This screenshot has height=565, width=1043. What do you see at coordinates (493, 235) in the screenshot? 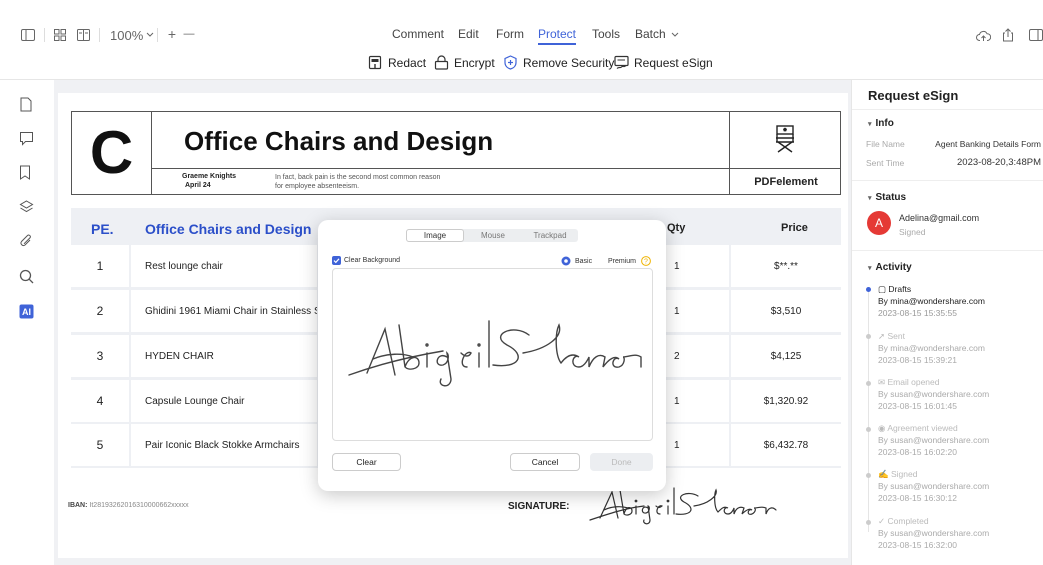
I see `tab-mouse: Mouse` at bounding box center [493, 235].